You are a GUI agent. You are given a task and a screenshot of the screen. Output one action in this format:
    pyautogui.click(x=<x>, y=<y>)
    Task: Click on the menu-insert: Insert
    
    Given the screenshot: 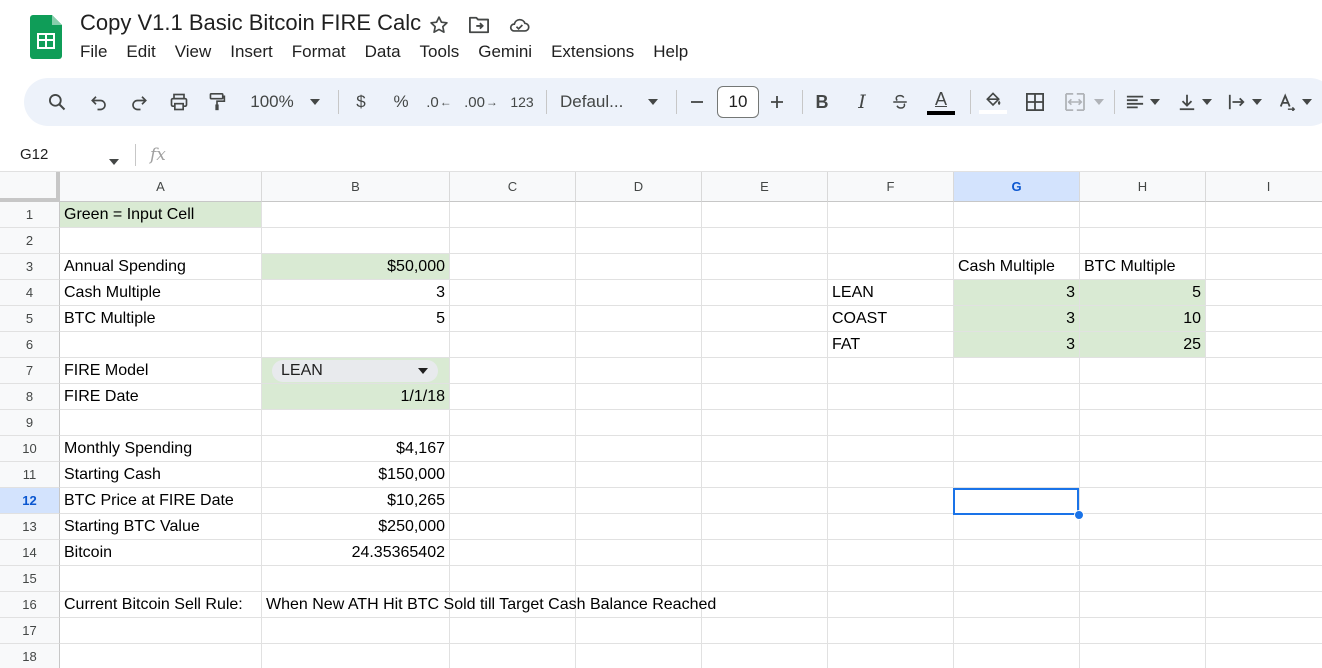 What is the action you would take?
    pyautogui.click(x=256, y=52)
    